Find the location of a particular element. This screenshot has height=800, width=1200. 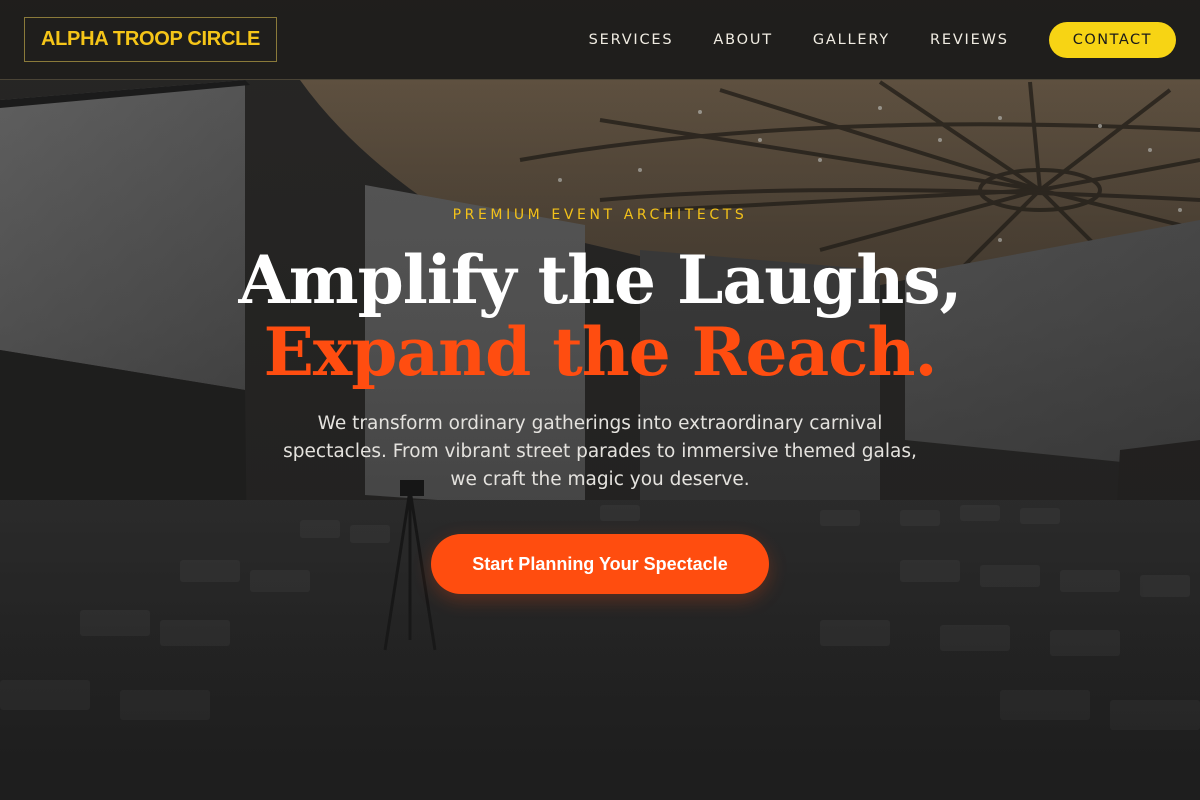

nav-link-gallery: GALLERY is located at coordinates (851, 40).